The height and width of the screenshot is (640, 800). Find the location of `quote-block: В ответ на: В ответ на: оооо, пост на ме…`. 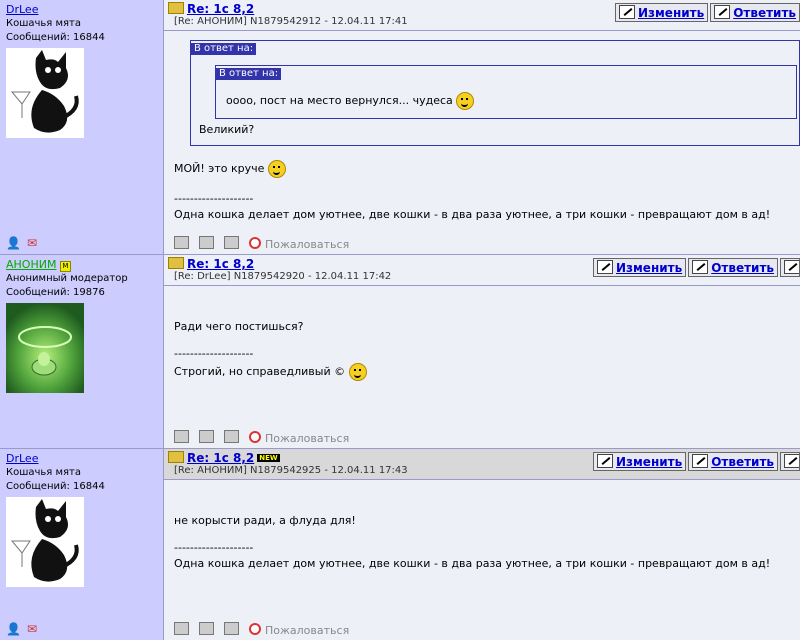

quote-block: В ответ на: В ответ на: оооо, пост на ме… is located at coordinates (495, 93).